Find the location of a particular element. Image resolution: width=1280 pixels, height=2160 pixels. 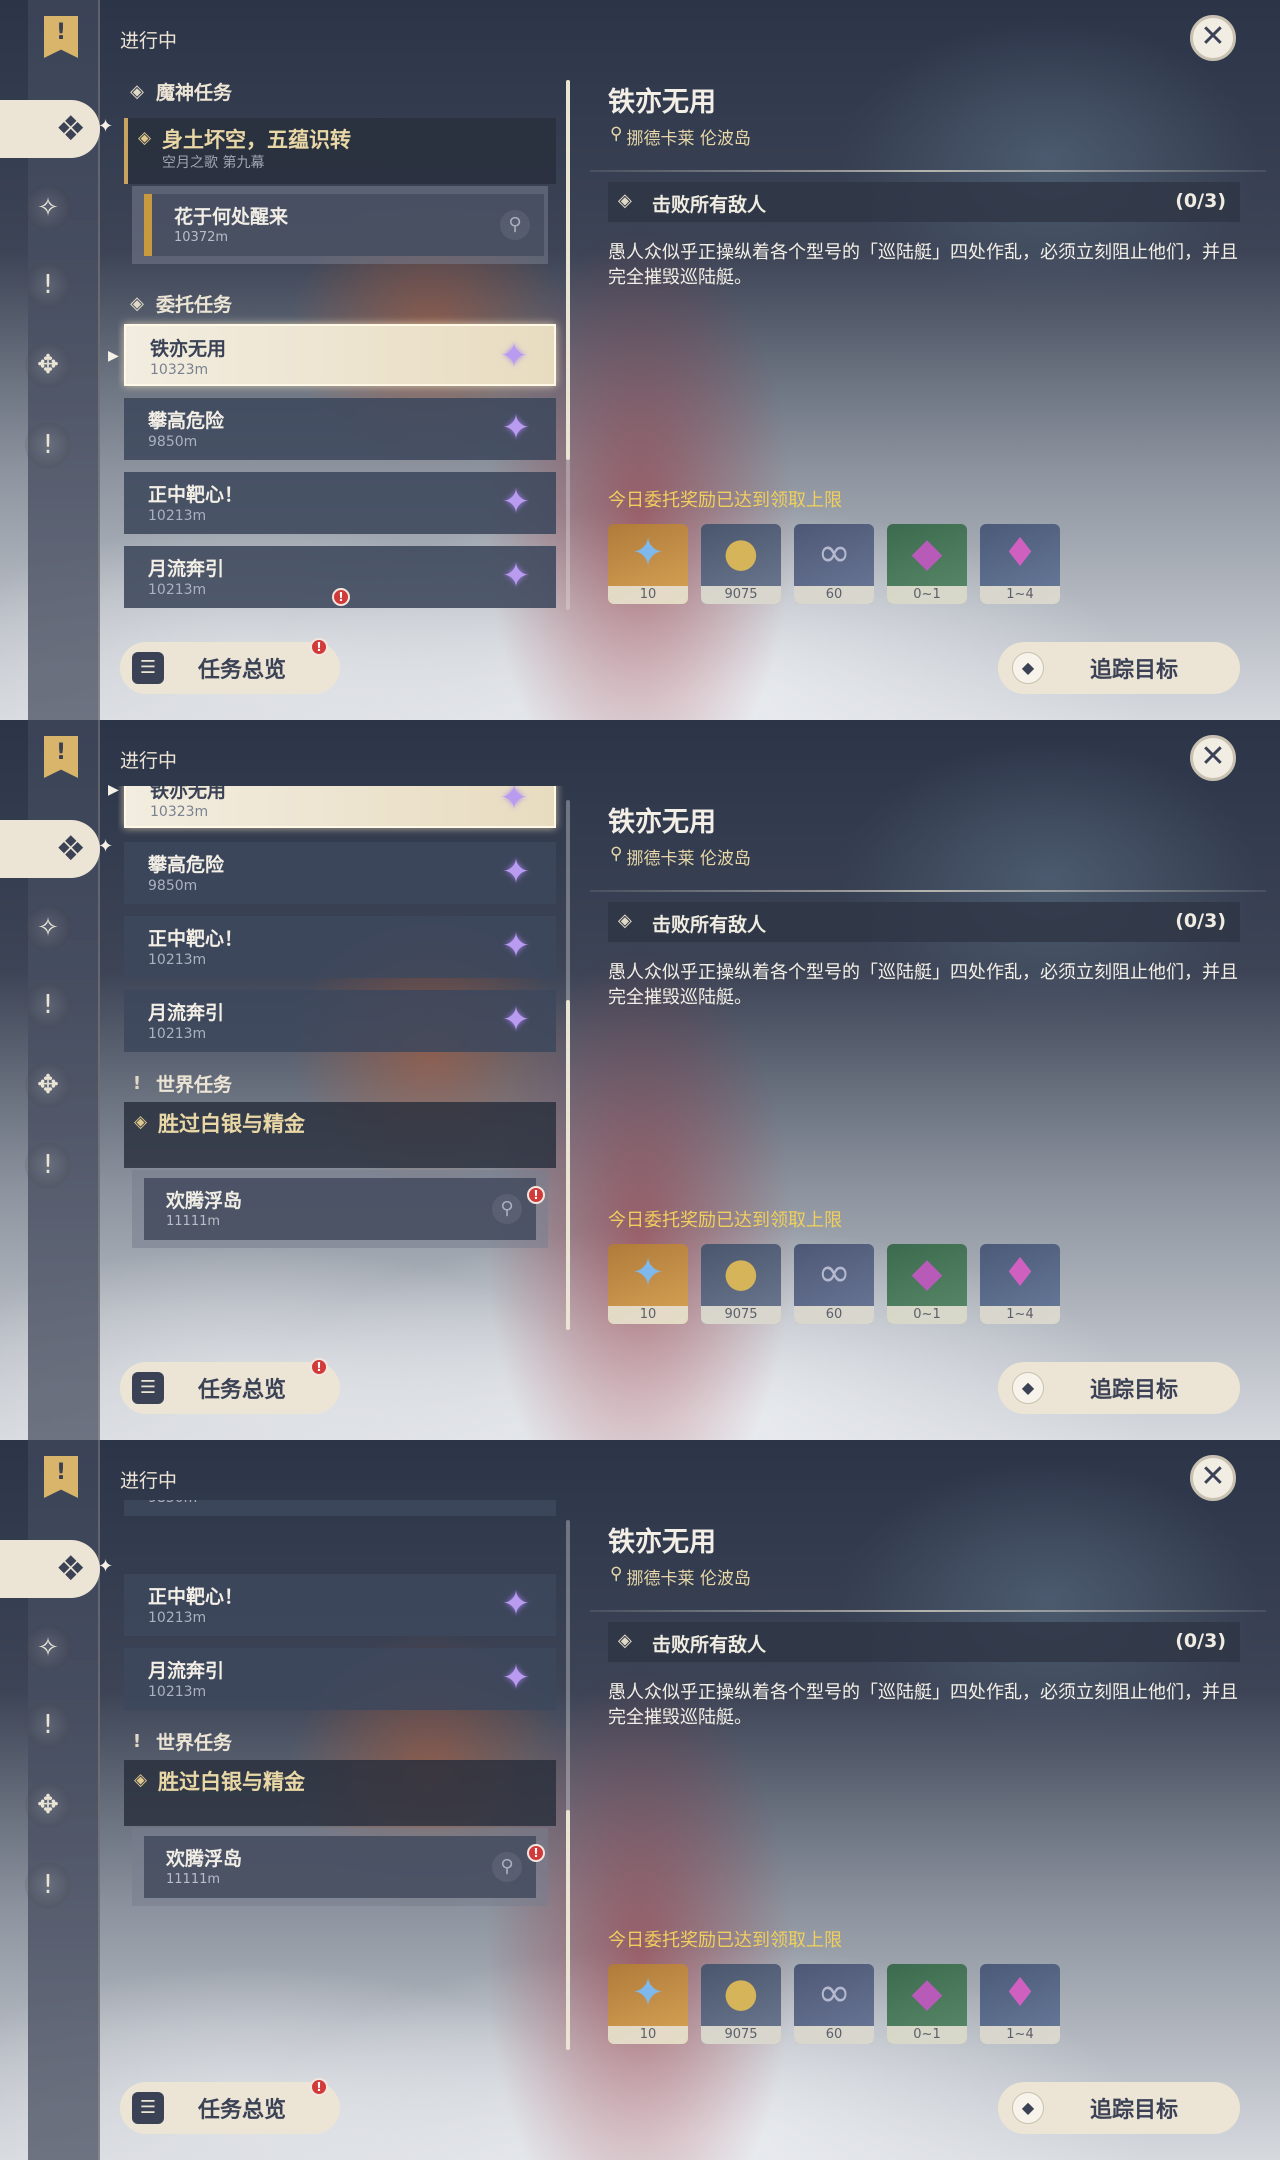

commission-category-icon: ◈ is located at coordinates (137, 303).